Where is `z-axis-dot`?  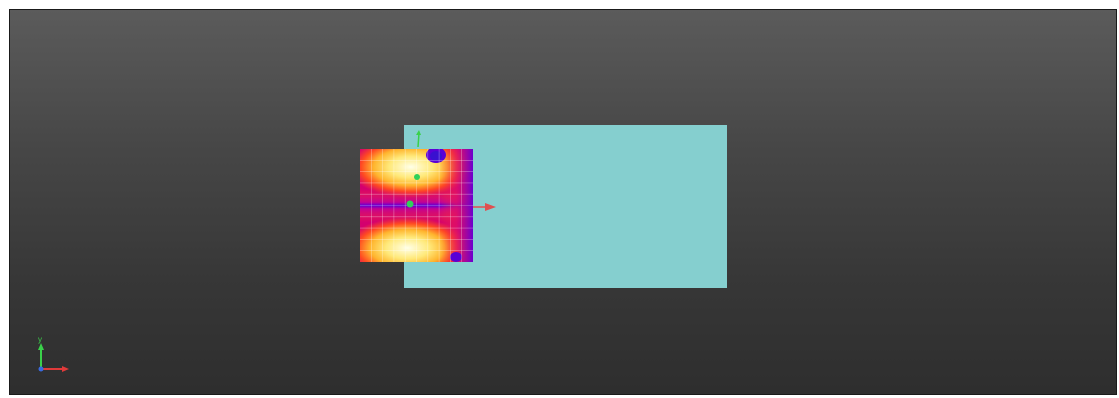 z-axis-dot is located at coordinates (41, 369).